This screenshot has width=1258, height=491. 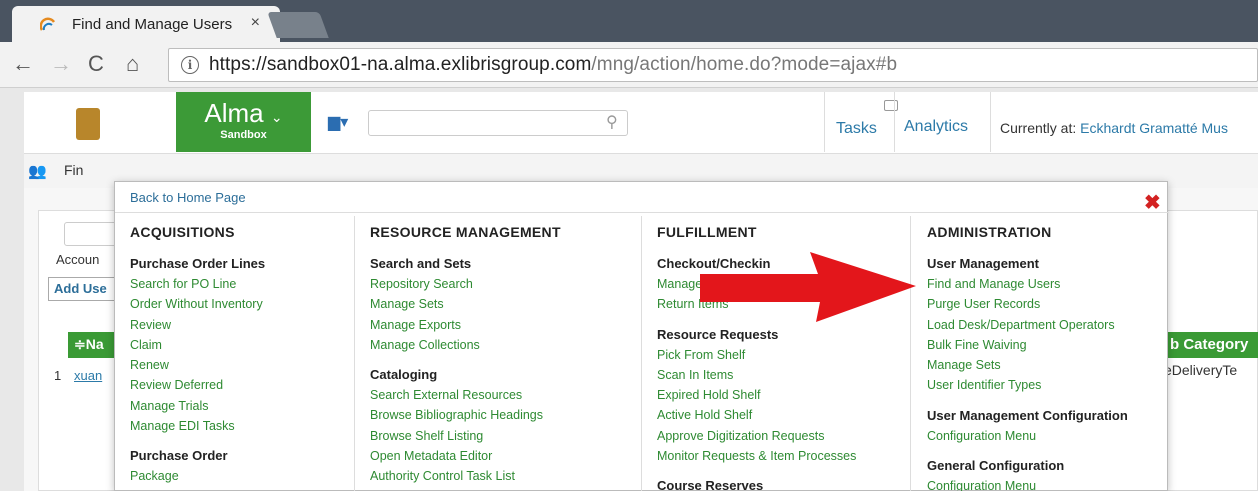 I want to click on menu-item: Manage Collections, so click(x=505, y=345).